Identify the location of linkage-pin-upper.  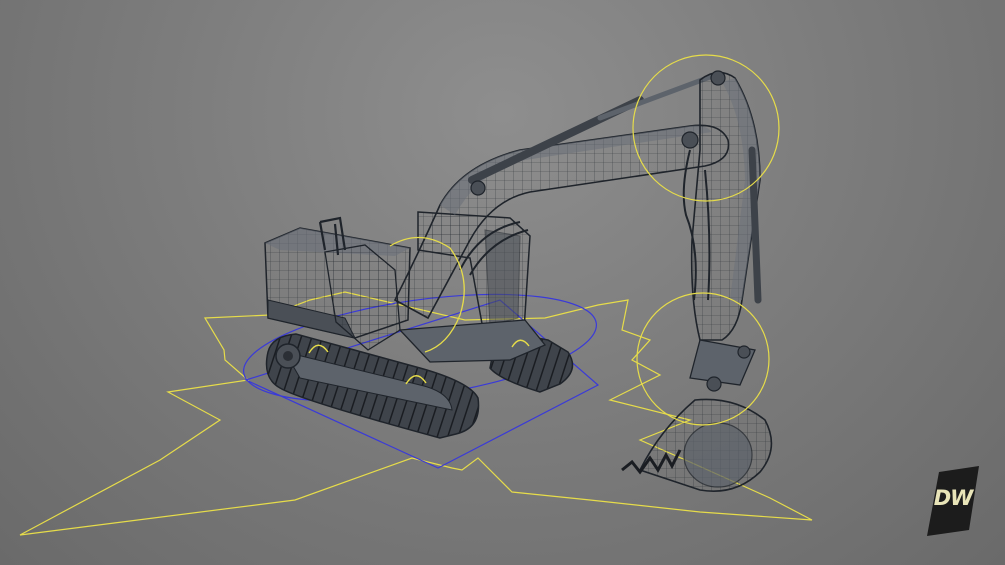
(744, 352).